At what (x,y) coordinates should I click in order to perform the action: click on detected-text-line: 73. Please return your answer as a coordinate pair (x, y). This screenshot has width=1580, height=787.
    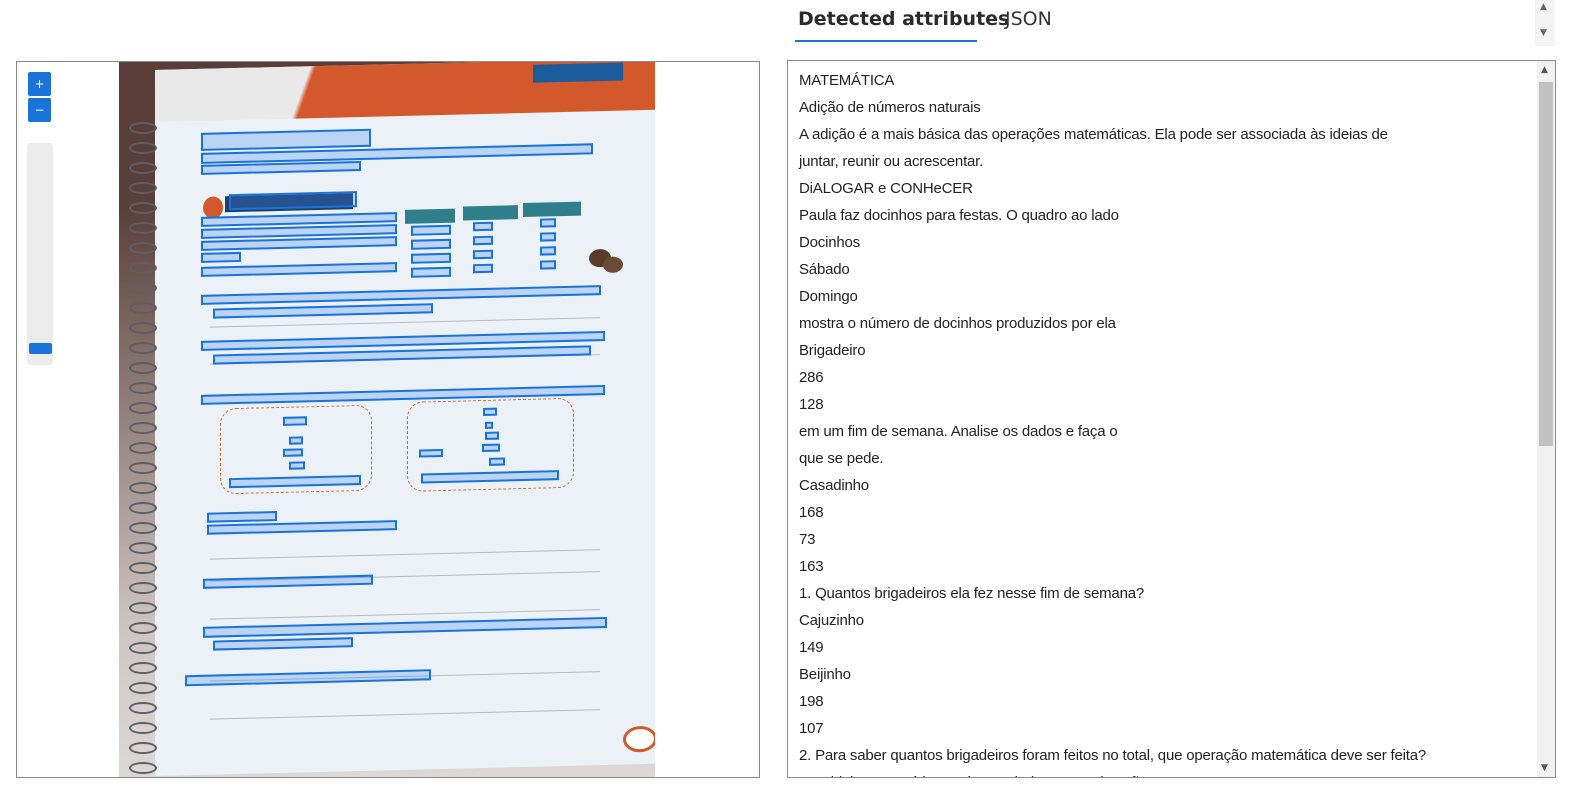
    Looking at the image, I should click on (1112, 540).